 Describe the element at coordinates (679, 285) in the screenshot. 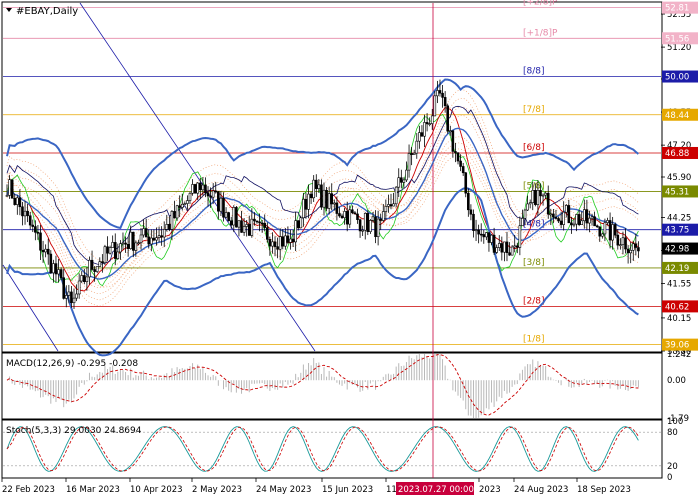

I see `price-axis-label: 41.55` at that location.